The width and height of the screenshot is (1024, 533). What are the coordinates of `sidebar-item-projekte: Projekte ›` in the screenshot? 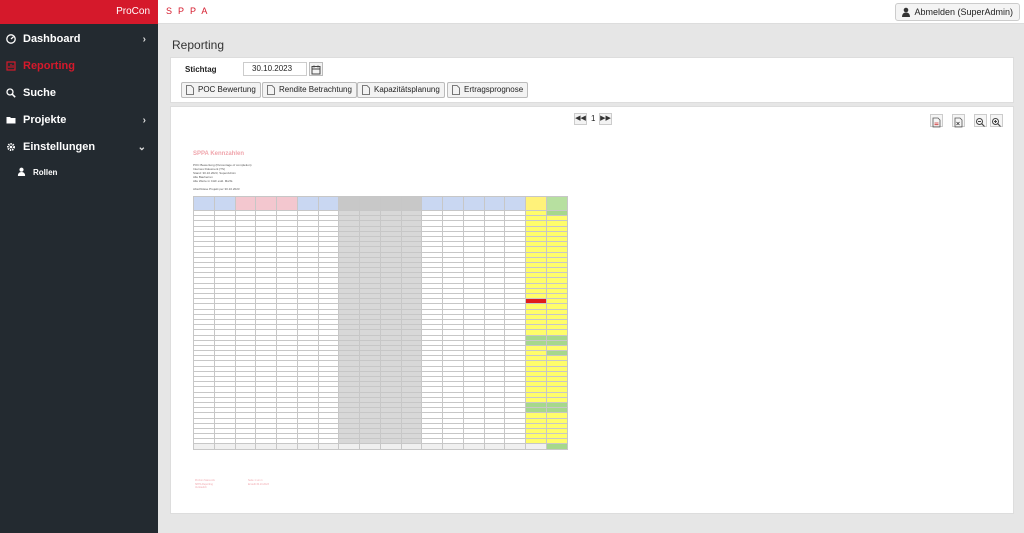 It's located at (79, 120).